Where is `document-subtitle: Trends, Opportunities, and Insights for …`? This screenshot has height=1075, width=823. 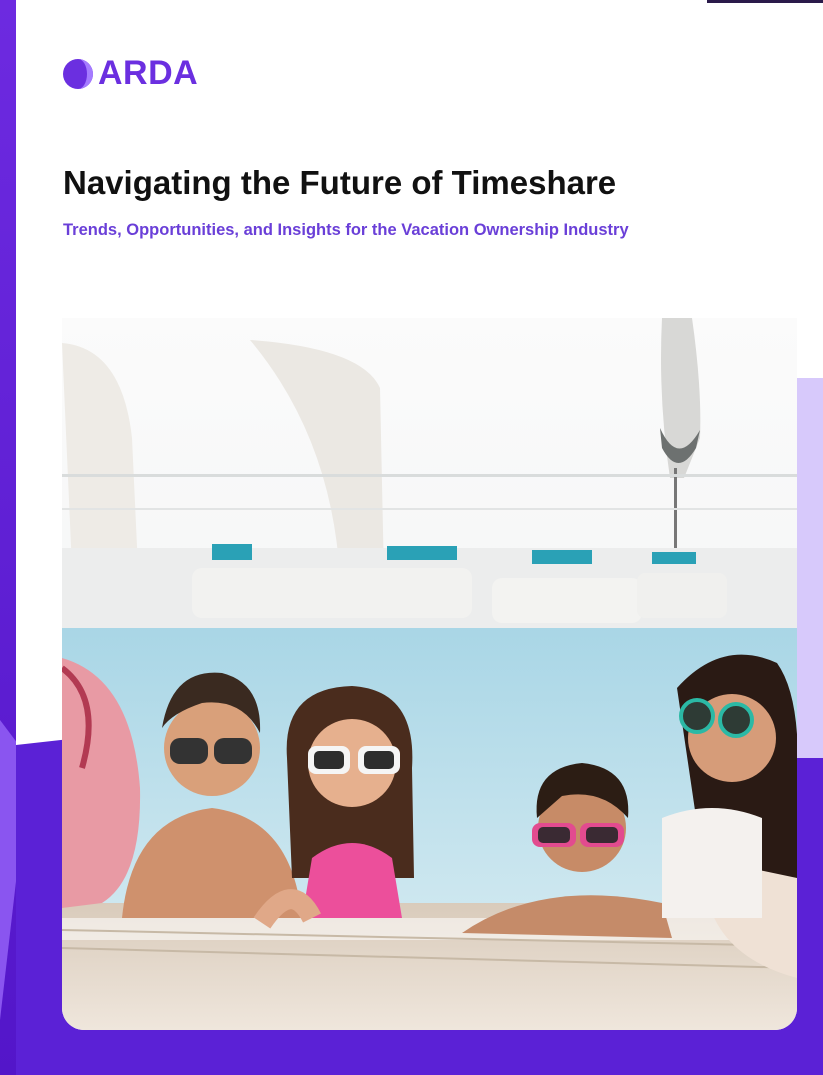
document-subtitle: Trends, Opportunities, and Insights for … is located at coordinates (346, 230).